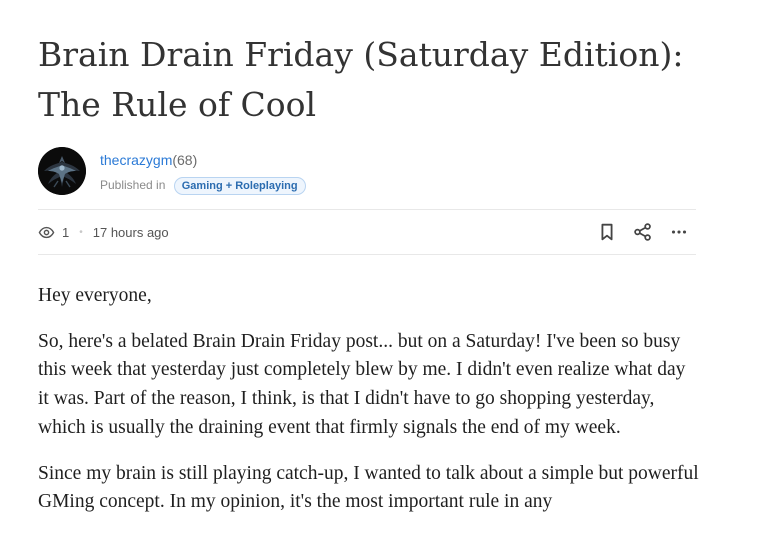  Describe the element at coordinates (95, 295) in the screenshot. I see `body-paragraph: Hey everyone,` at that location.